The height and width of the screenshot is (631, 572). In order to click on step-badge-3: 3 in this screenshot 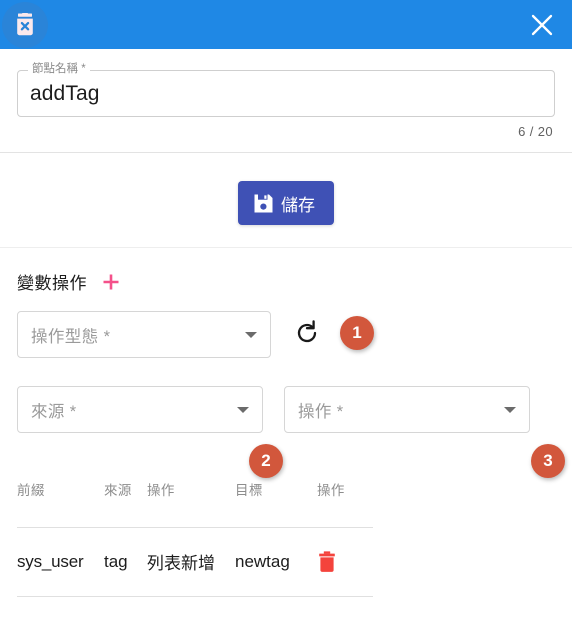, I will do `click(548, 461)`.